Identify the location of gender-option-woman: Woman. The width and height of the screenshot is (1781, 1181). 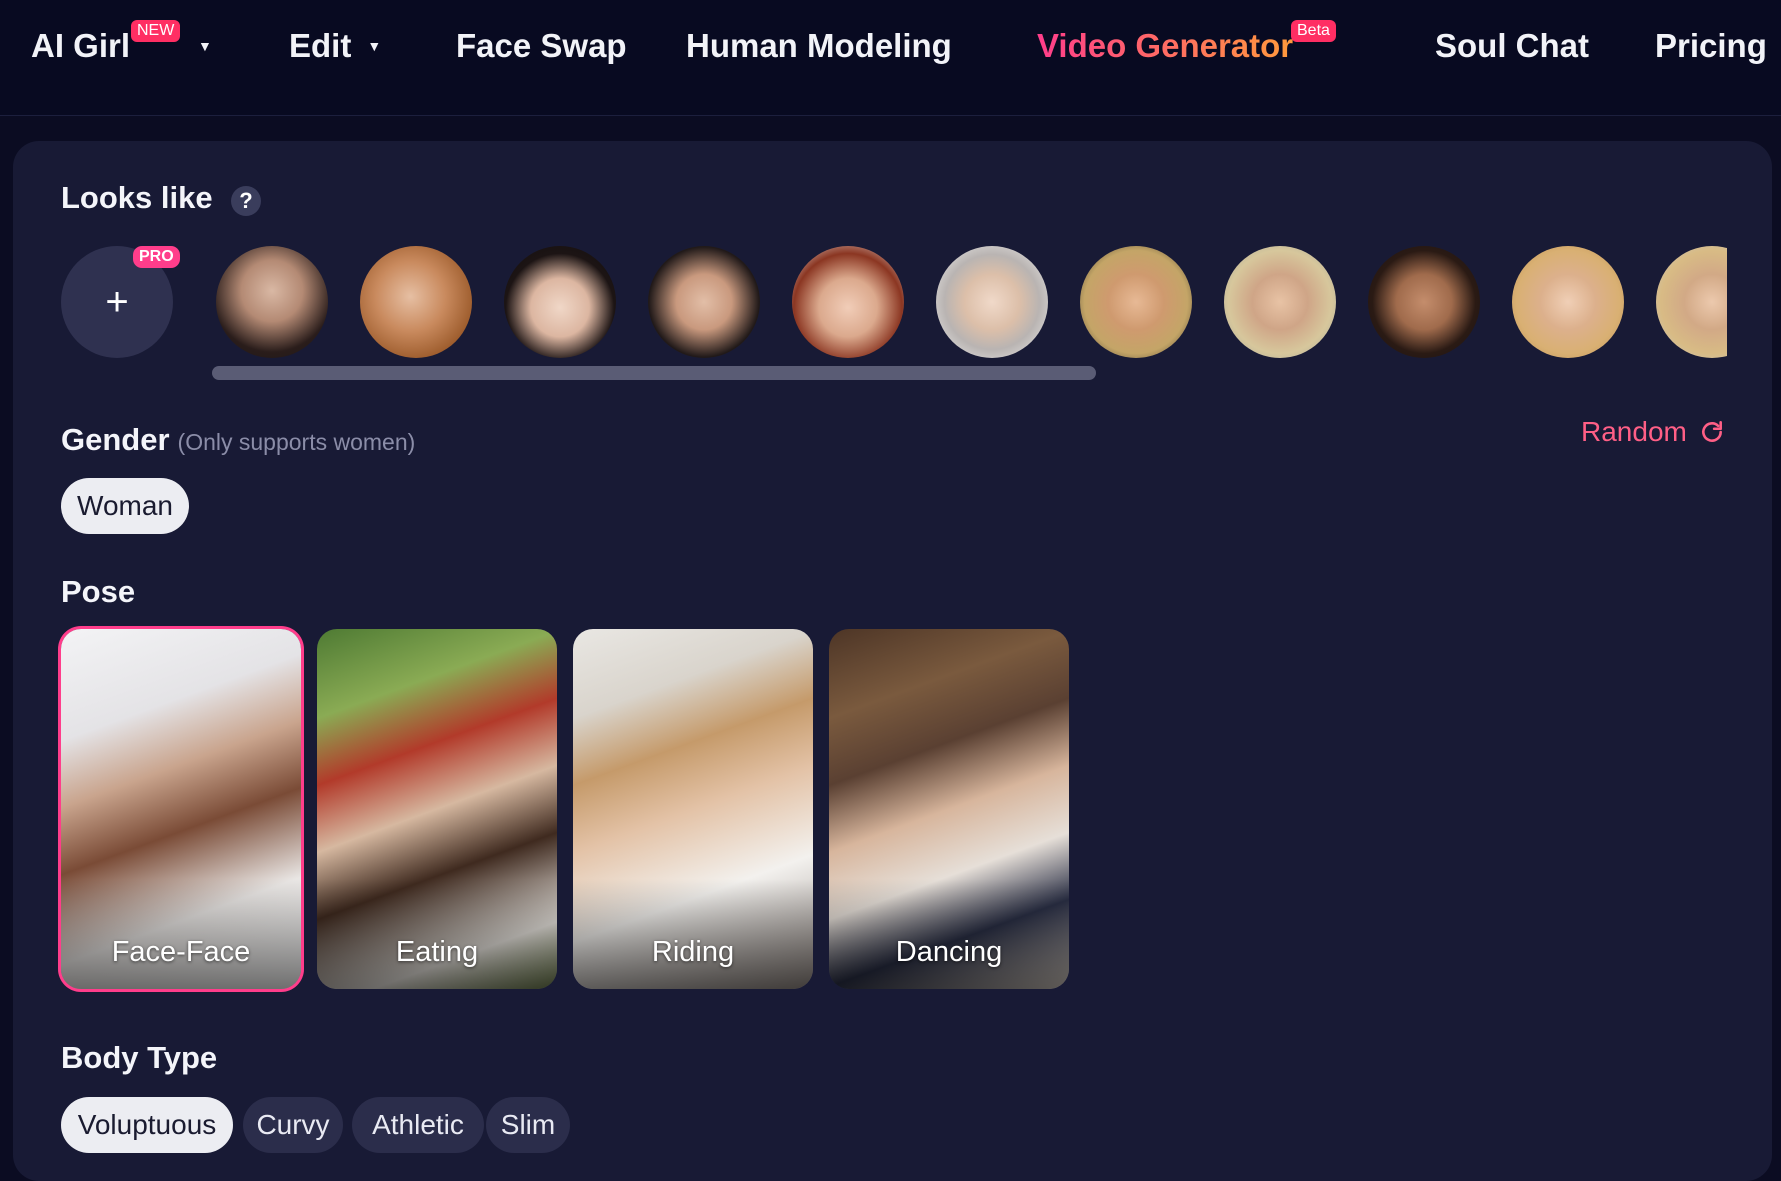
(125, 506).